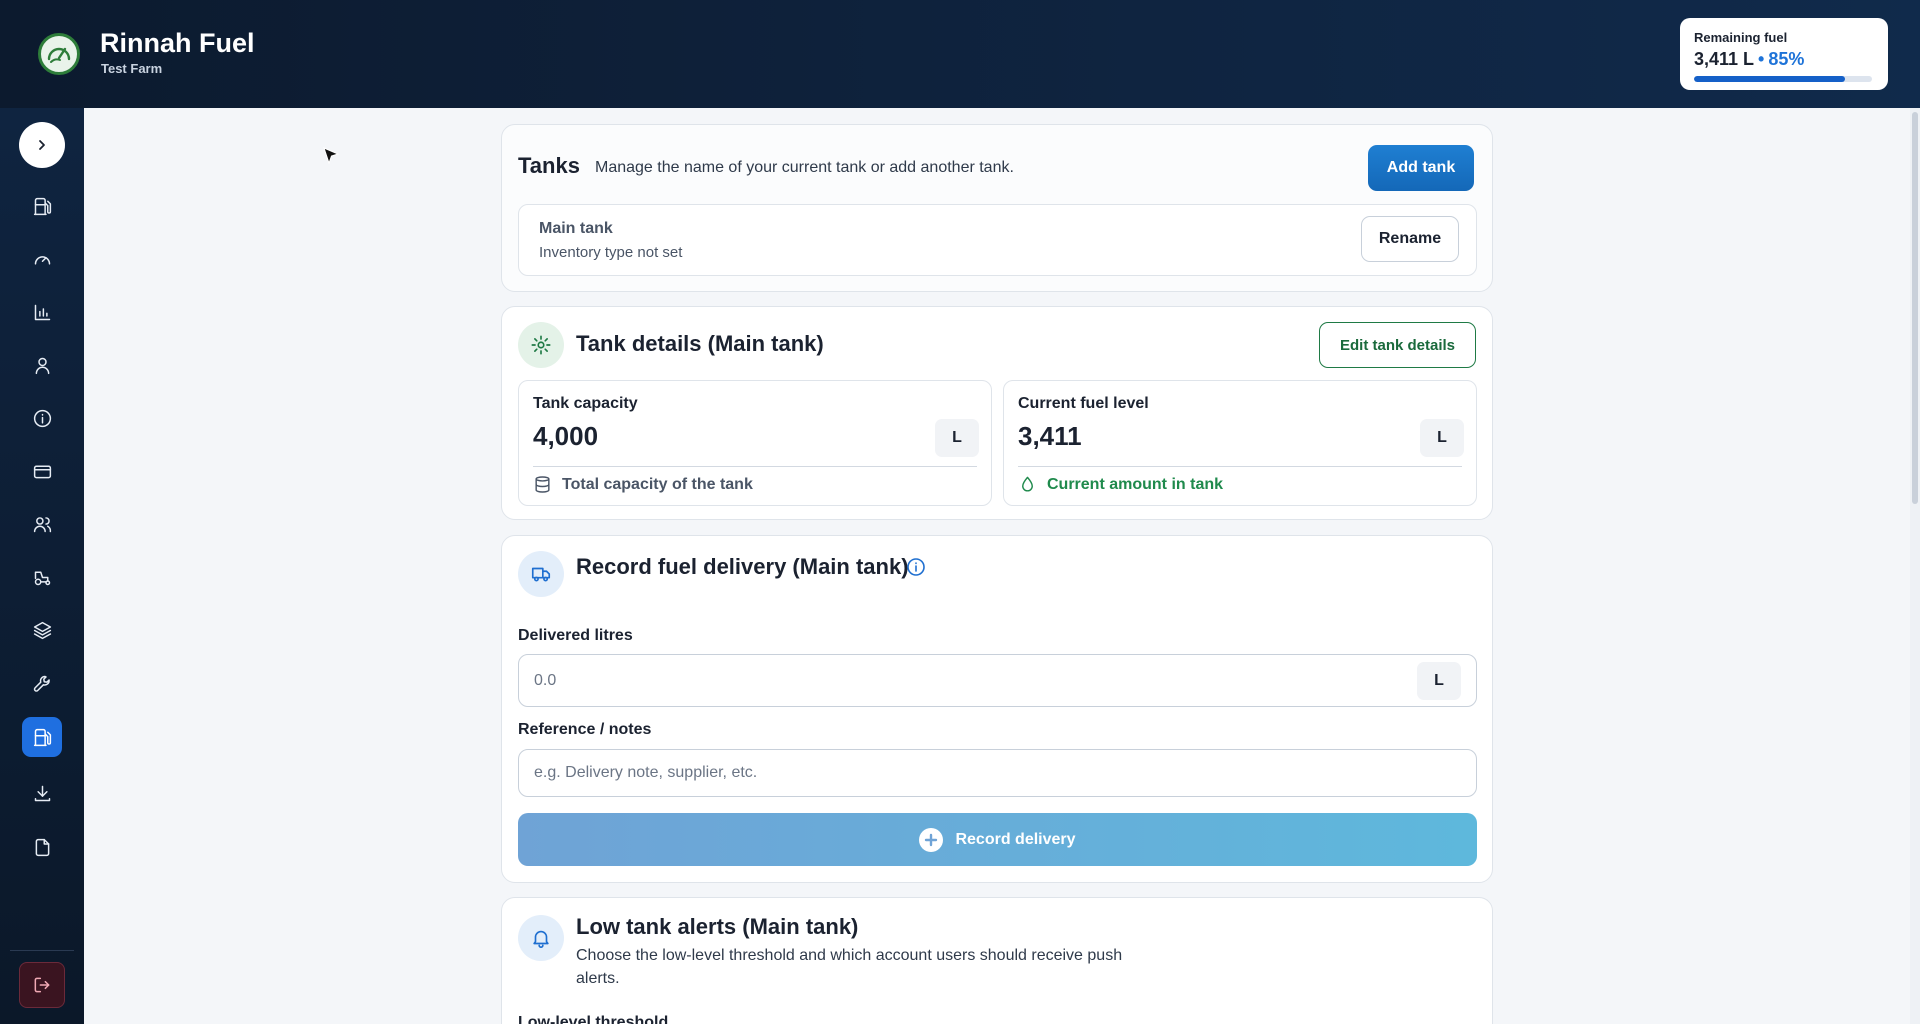  I want to click on logout-icon, so click(42, 985).